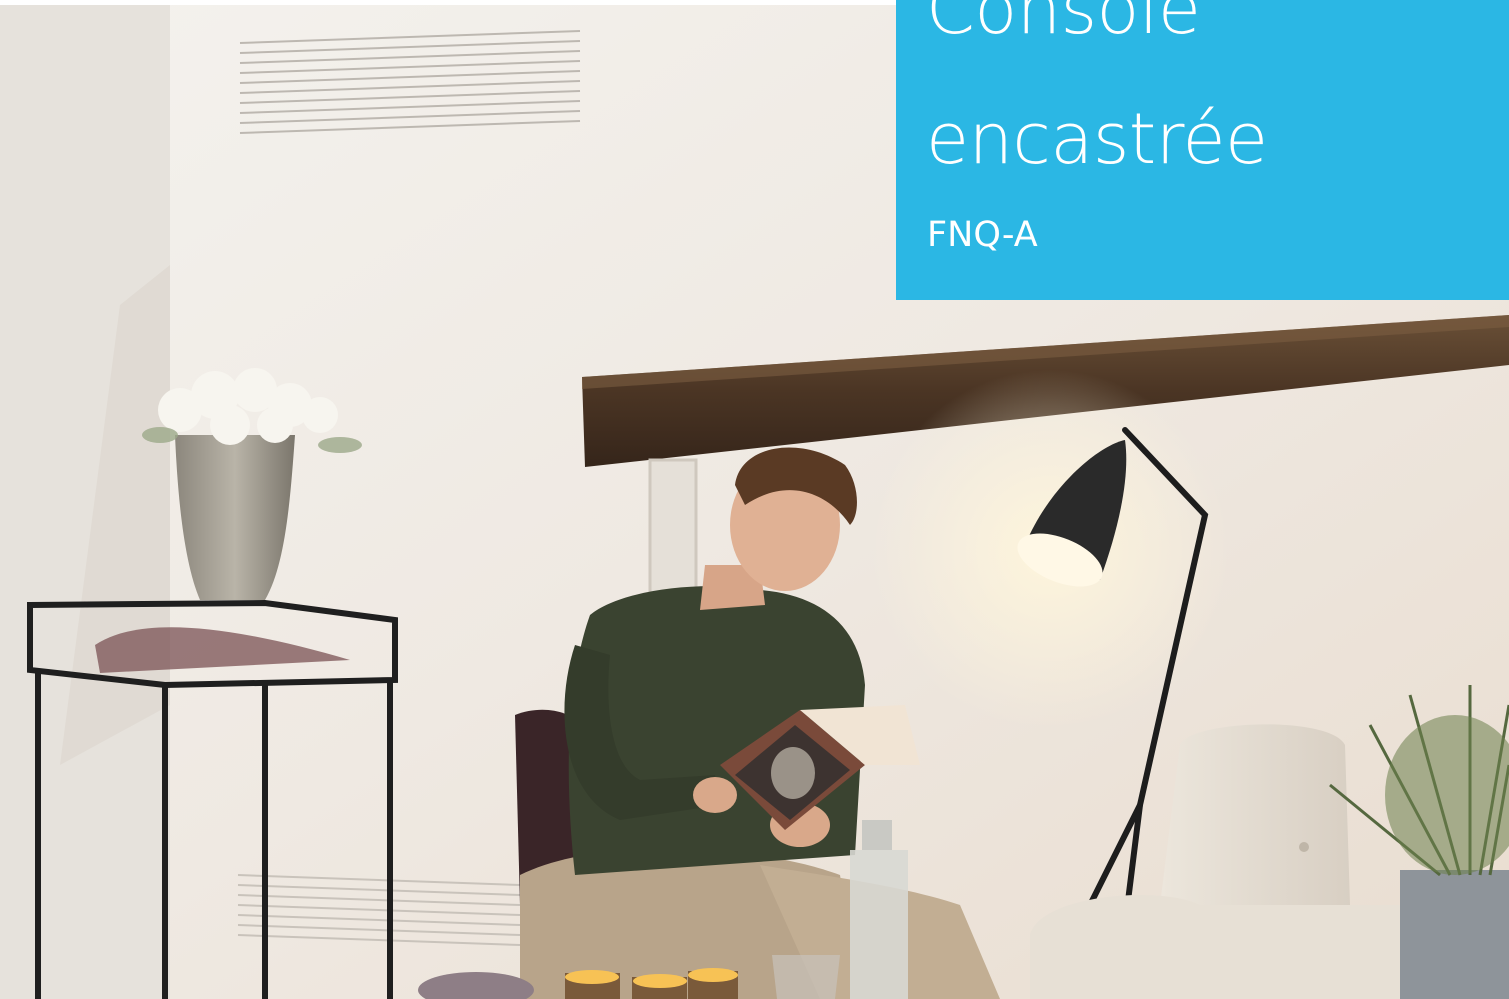  I want to click on title-line-console: Console, so click(1063, 25).